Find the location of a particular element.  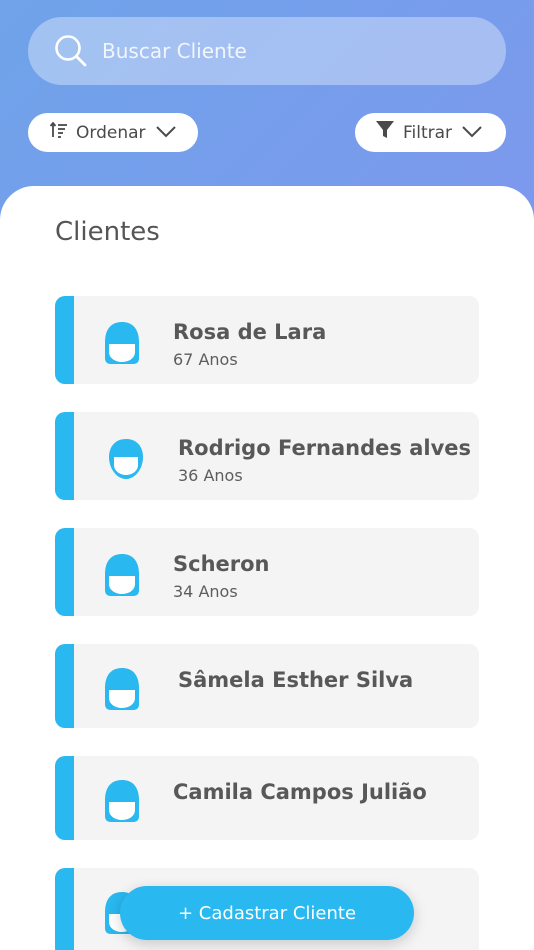

client-card: Rodrigo Fernandes alves 36 Anos is located at coordinates (267, 456).